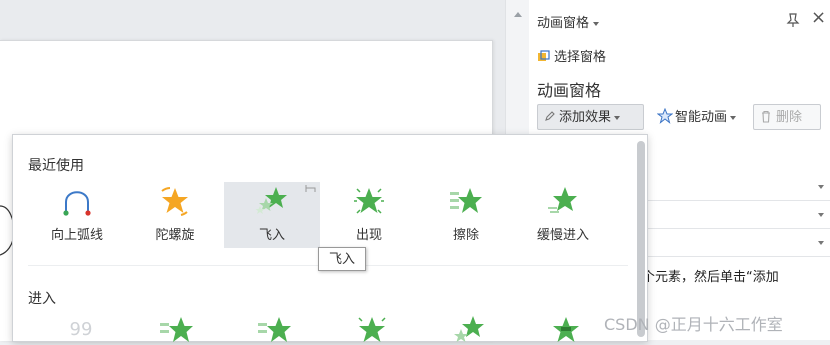 This screenshot has height=345, width=830. I want to click on add-effect-button: 添加效果, so click(590, 117).